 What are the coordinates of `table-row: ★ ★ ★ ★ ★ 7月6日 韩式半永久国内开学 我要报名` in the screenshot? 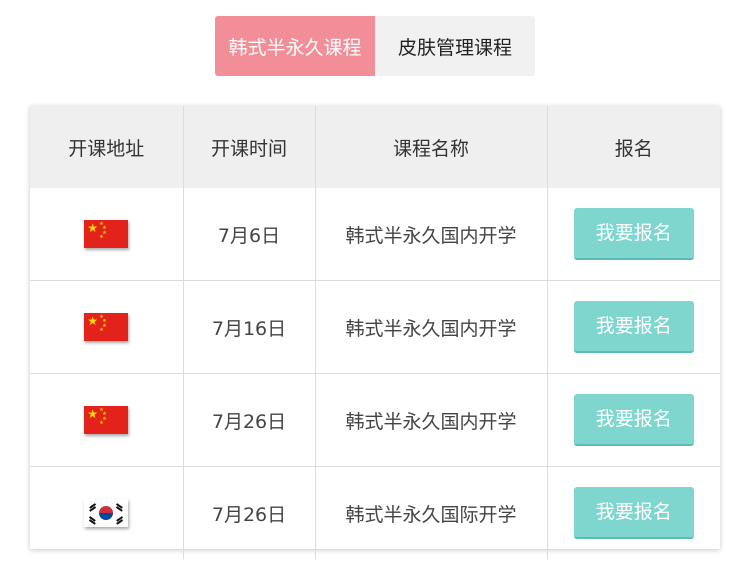 It's located at (375, 234).